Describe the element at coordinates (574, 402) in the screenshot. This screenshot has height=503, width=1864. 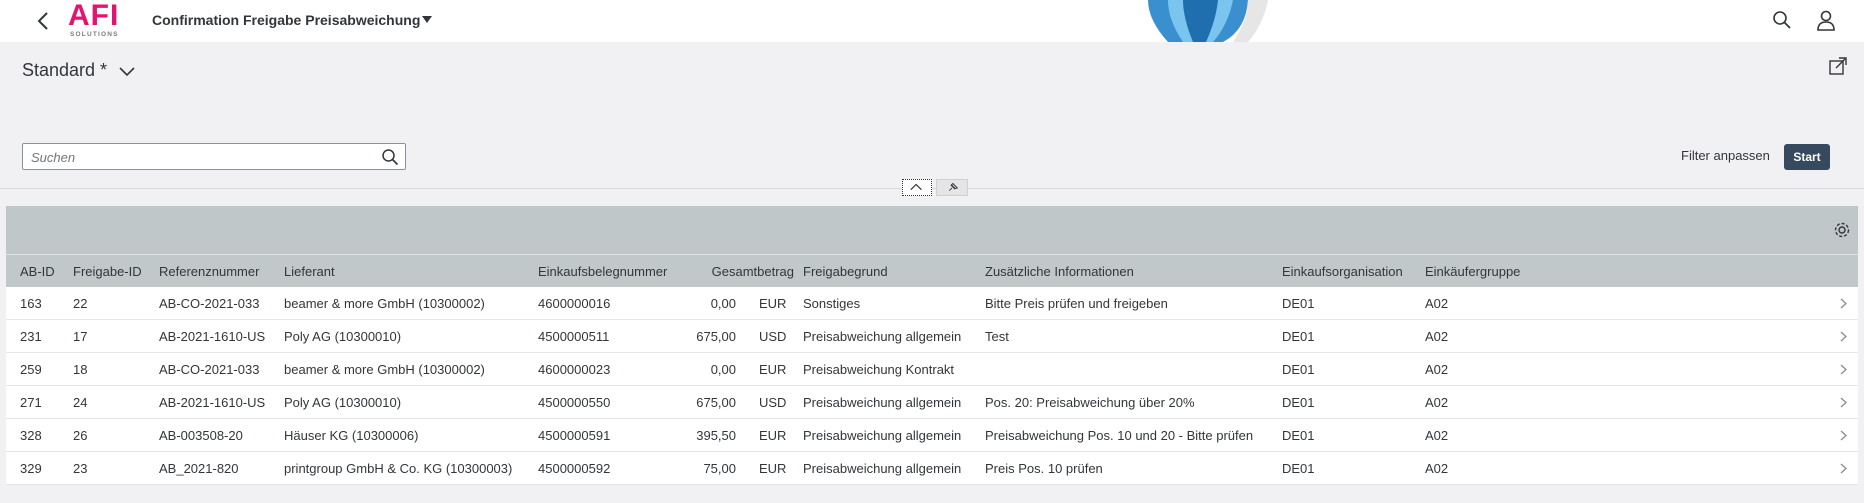
I see `cell-beleg: 4500000550` at that location.